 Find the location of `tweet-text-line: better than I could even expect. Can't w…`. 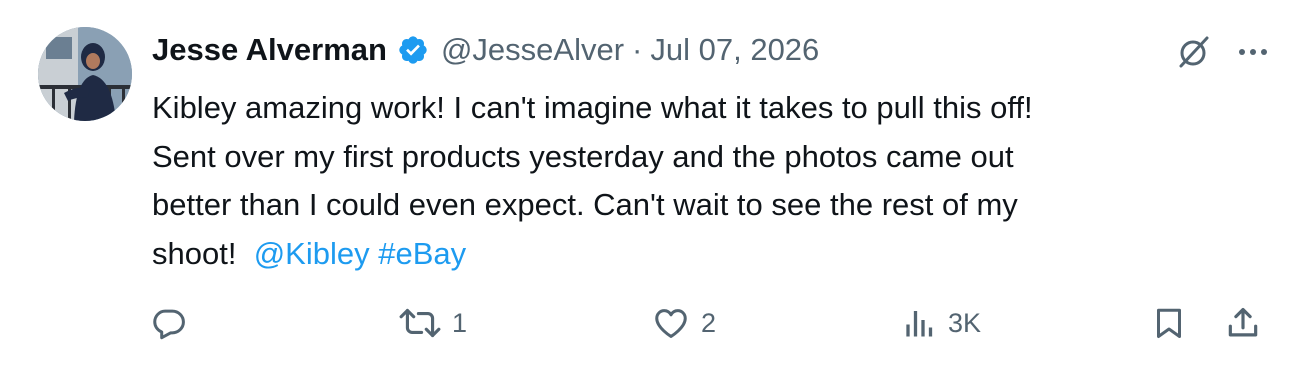

tweet-text-line: better than I could even expect. Can't w… is located at coordinates (585, 204).